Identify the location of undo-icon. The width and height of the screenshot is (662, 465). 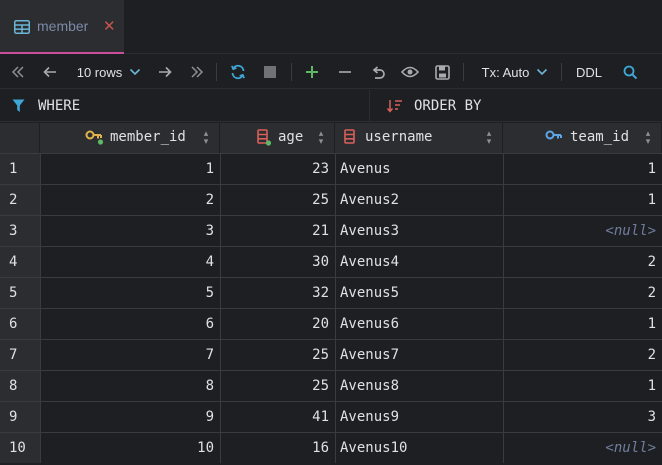
(378, 72).